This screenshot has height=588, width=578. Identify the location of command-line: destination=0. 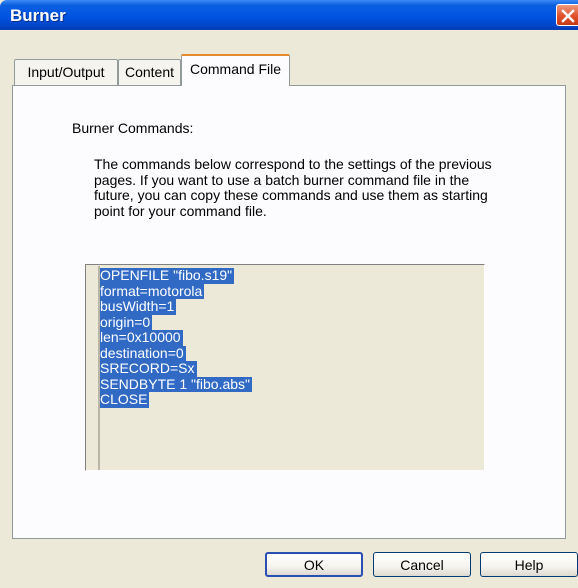
(143, 353).